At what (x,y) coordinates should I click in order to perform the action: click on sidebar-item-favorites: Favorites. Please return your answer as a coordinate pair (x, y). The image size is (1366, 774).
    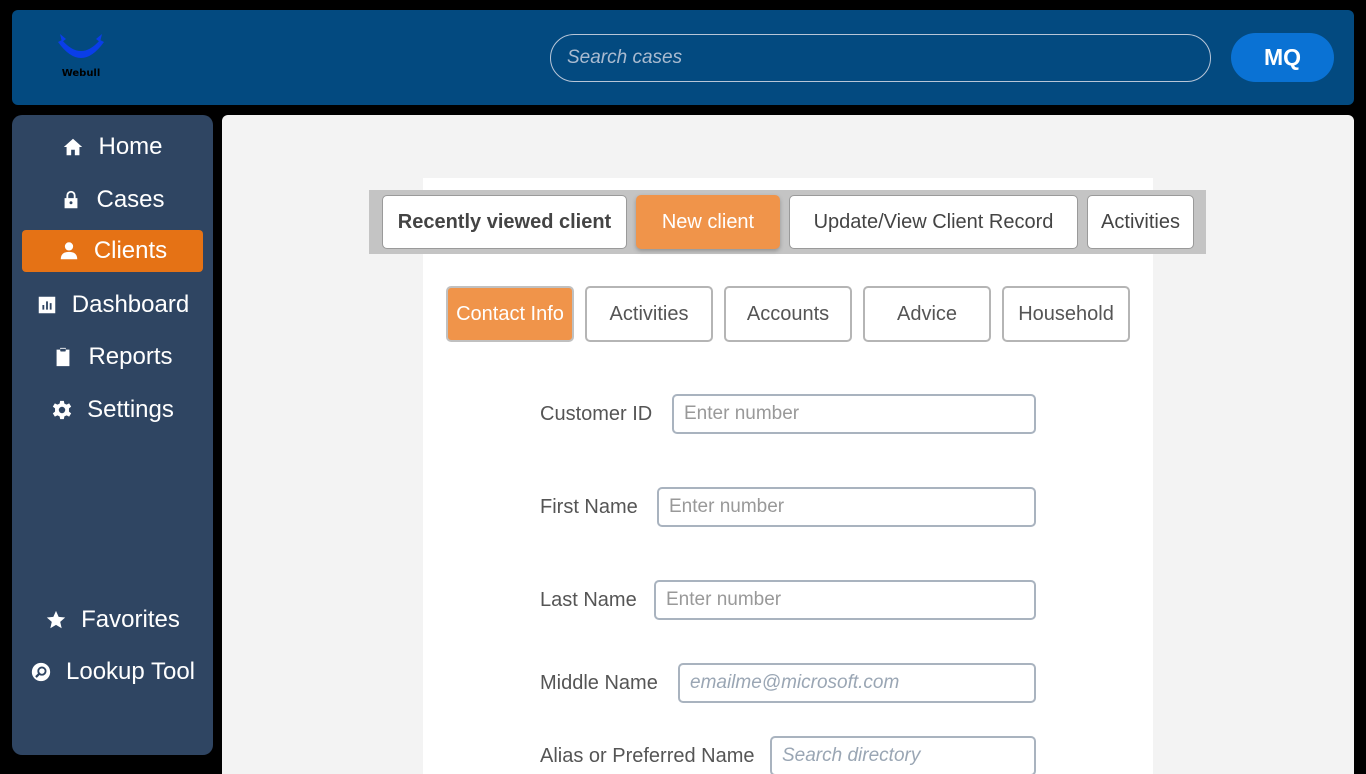
    Looking at the image, I should click on (112, 620).